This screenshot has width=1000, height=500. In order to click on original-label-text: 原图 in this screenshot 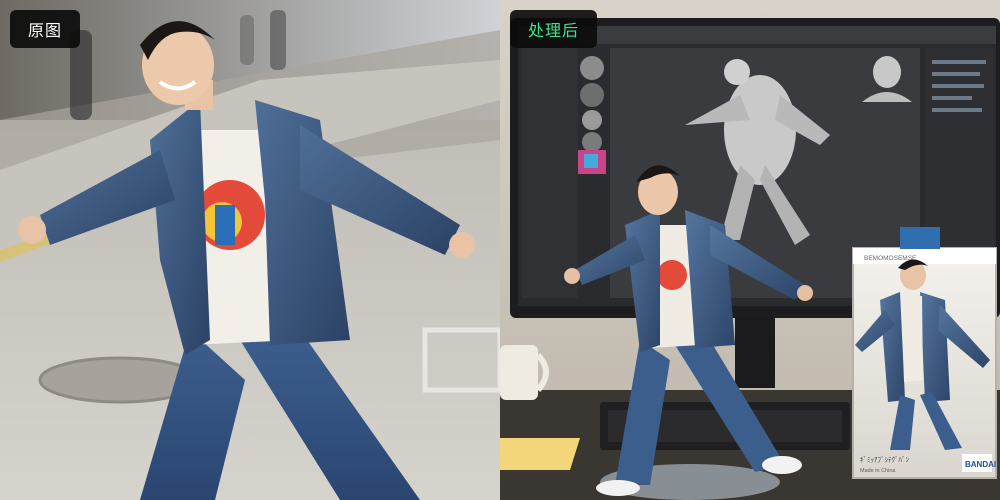, I will do `click(45, 30)`.